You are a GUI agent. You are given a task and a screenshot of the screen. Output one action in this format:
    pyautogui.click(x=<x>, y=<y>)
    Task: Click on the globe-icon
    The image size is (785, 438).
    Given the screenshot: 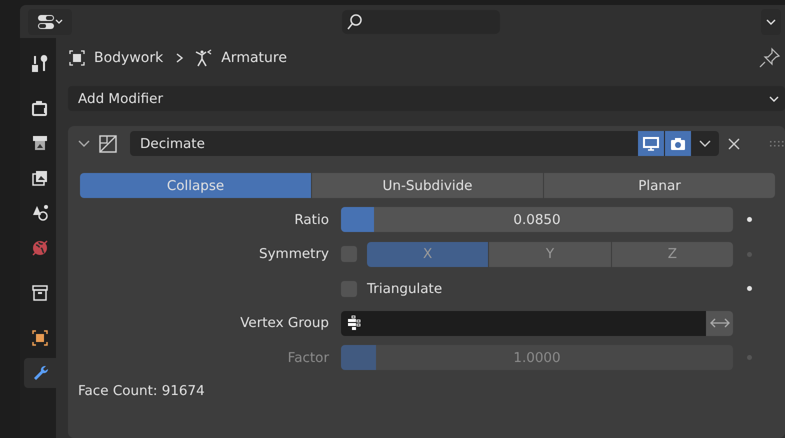 What is the action you would take?
    pyautogui.click(x=40, y=248)
    